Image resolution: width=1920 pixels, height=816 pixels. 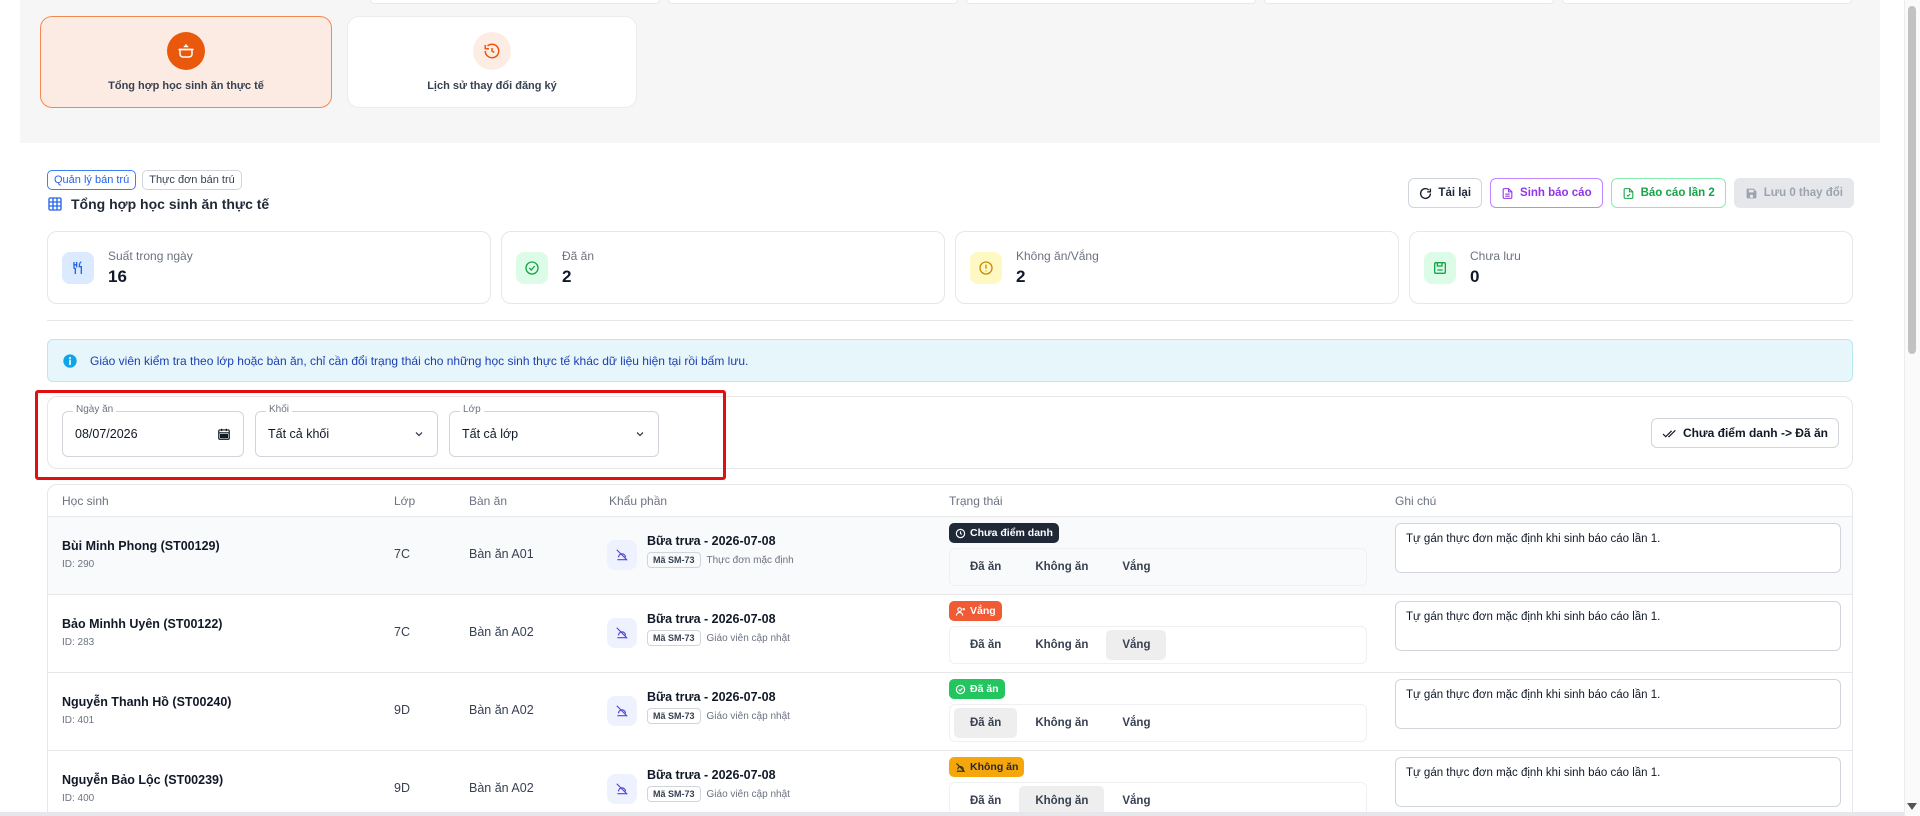 I want to click on calendar-icon, so click(x=224, y=434).